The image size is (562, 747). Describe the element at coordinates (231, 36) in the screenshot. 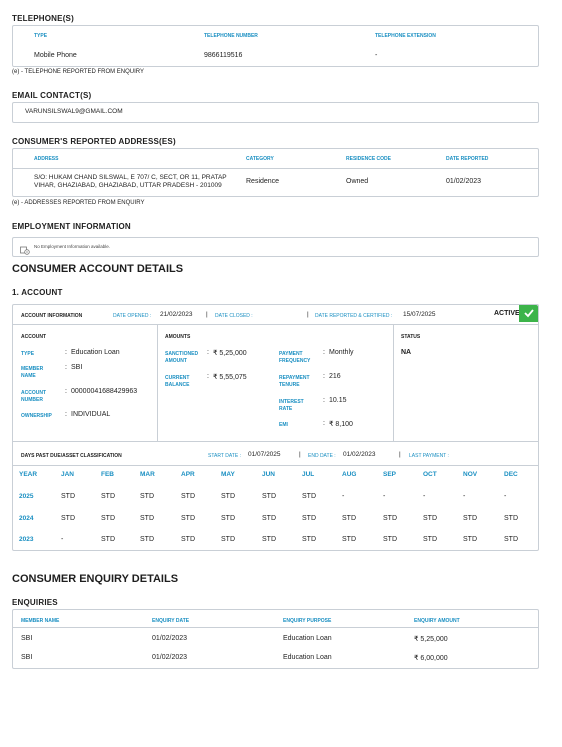

I see `telephone-header-number: TELEPHONE NUMBER` at that location.